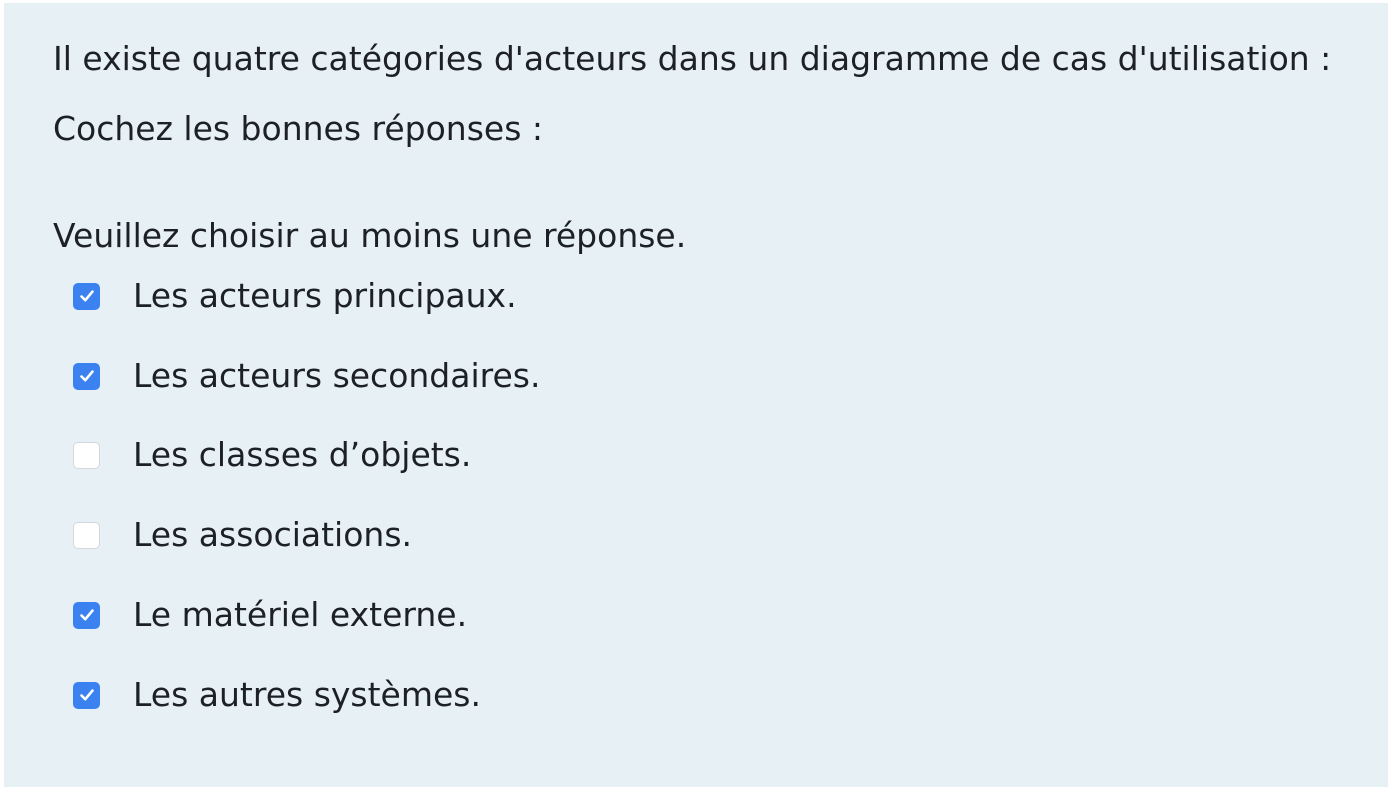 This screenshot has height=790, width=1396. Describe the element at coordinates (307, 694) in the screenshot. I see `answer-label: Les autres systèmes.` at that location.